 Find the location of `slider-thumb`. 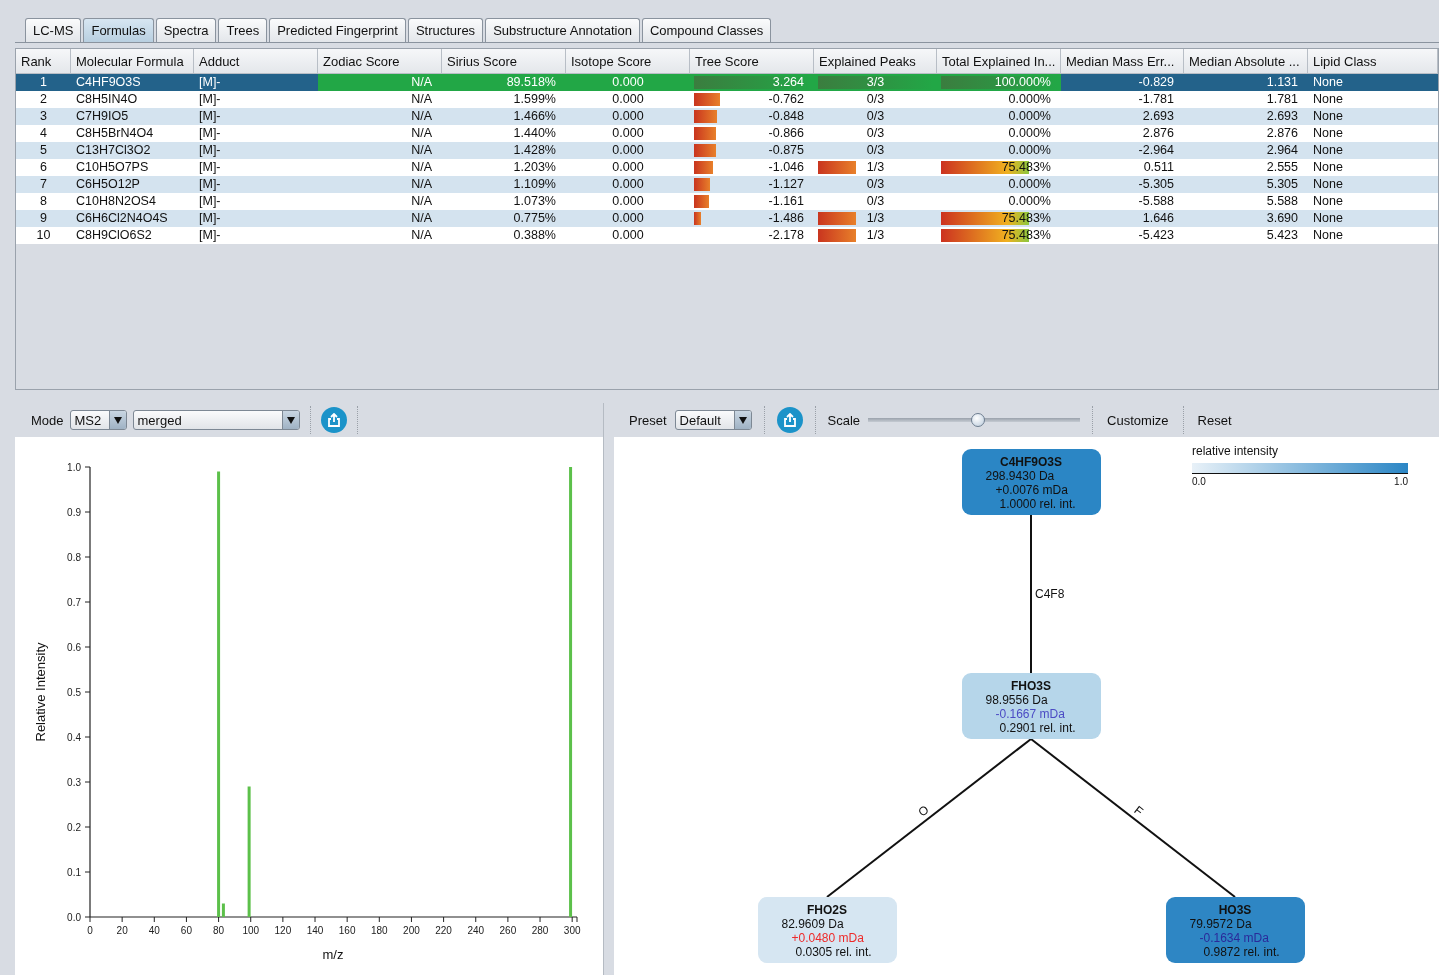

slider-thumb is located at coordinates (978, 420).